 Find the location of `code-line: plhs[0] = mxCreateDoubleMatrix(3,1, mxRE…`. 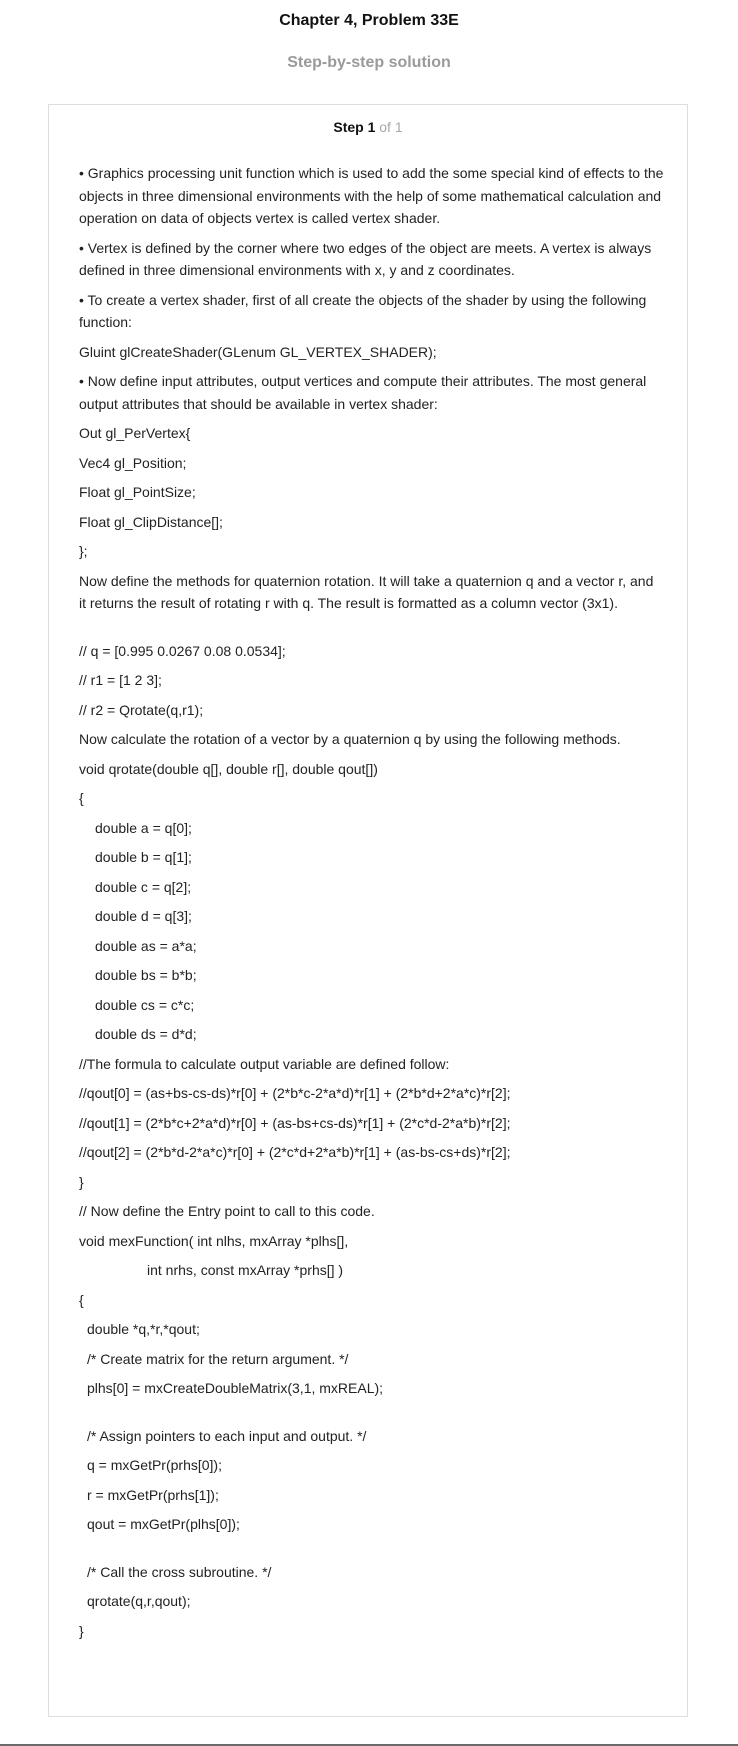

code-line: plhs[0] = mxCreateDoubleMatrix(3,1, mxRE… is located at coordinates (235, 1388).